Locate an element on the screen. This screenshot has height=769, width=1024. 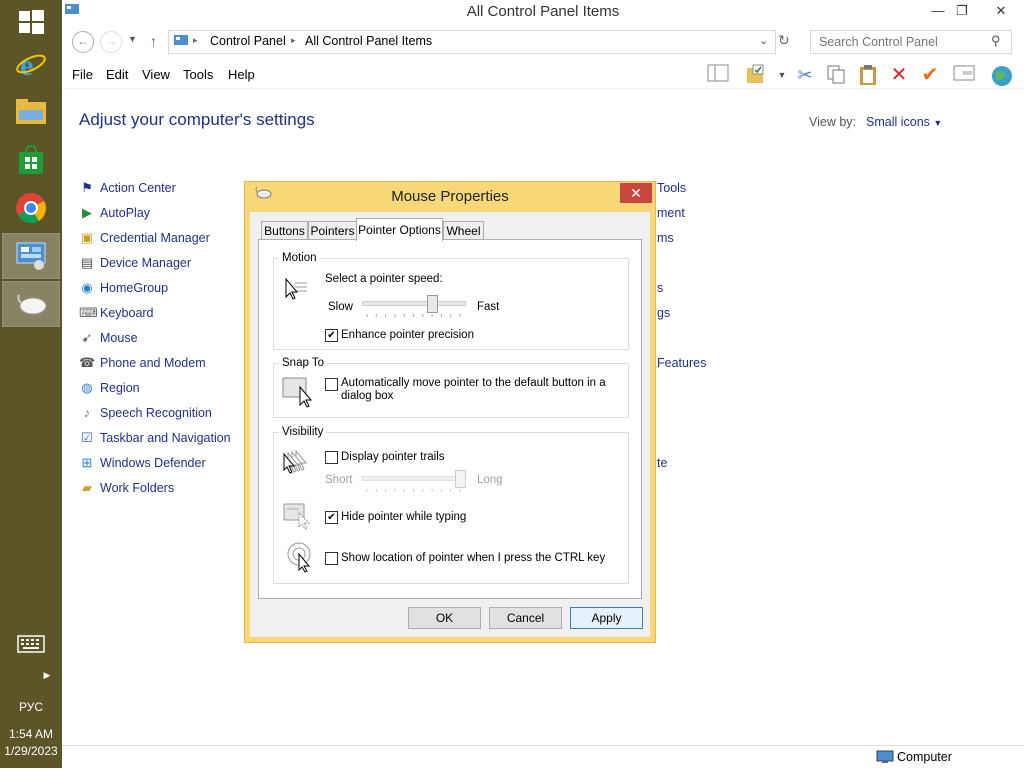
language-indicator: РУС is located at coordinates (31, 707).